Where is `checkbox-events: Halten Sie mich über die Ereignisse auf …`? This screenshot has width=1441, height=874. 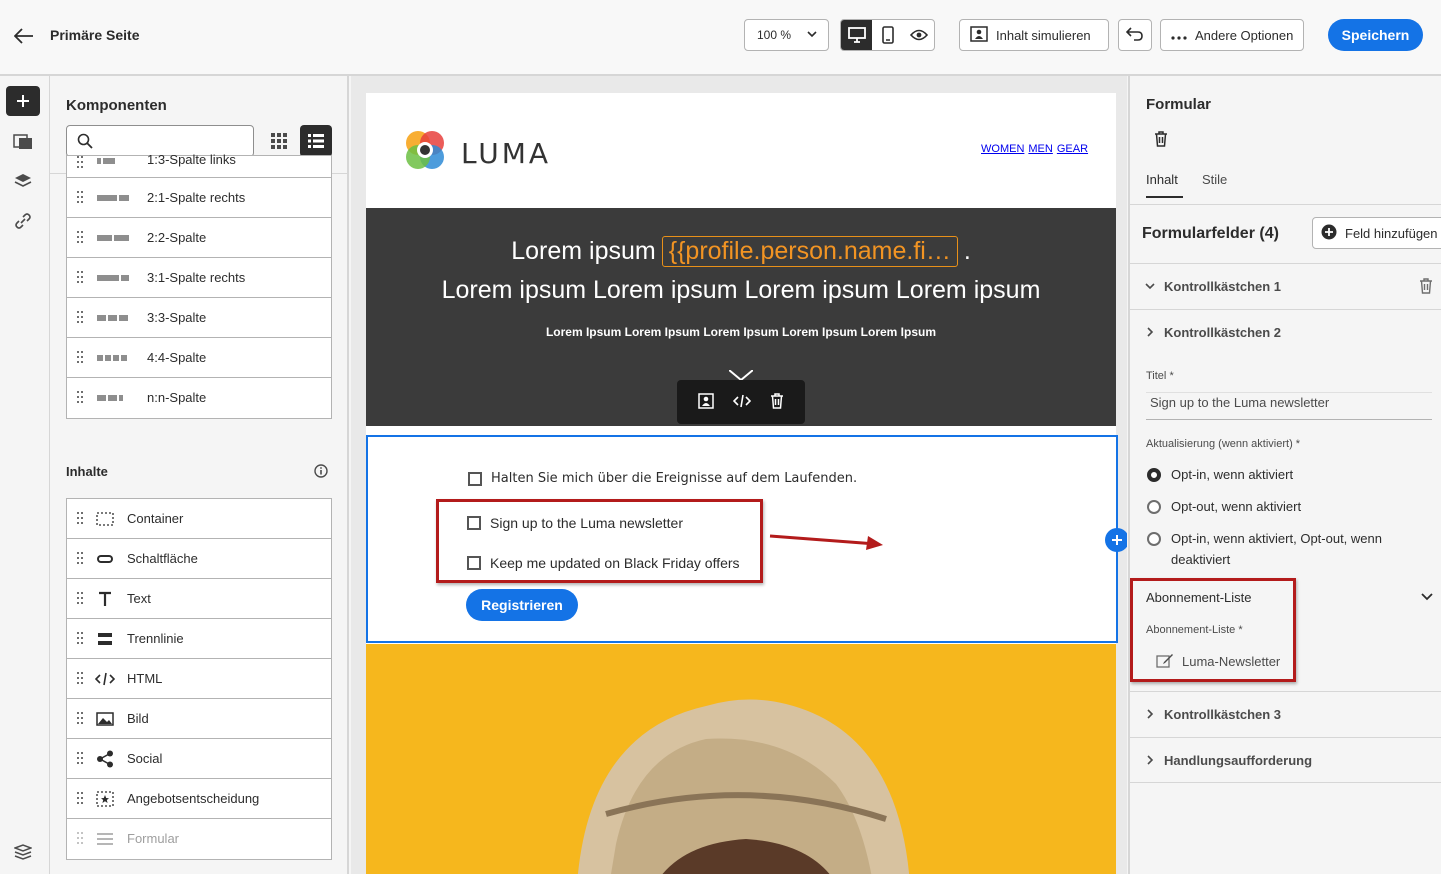
checkbox-events: Halten Sie mich über die Ereignisse auf … is located at coordinates (662, 478).